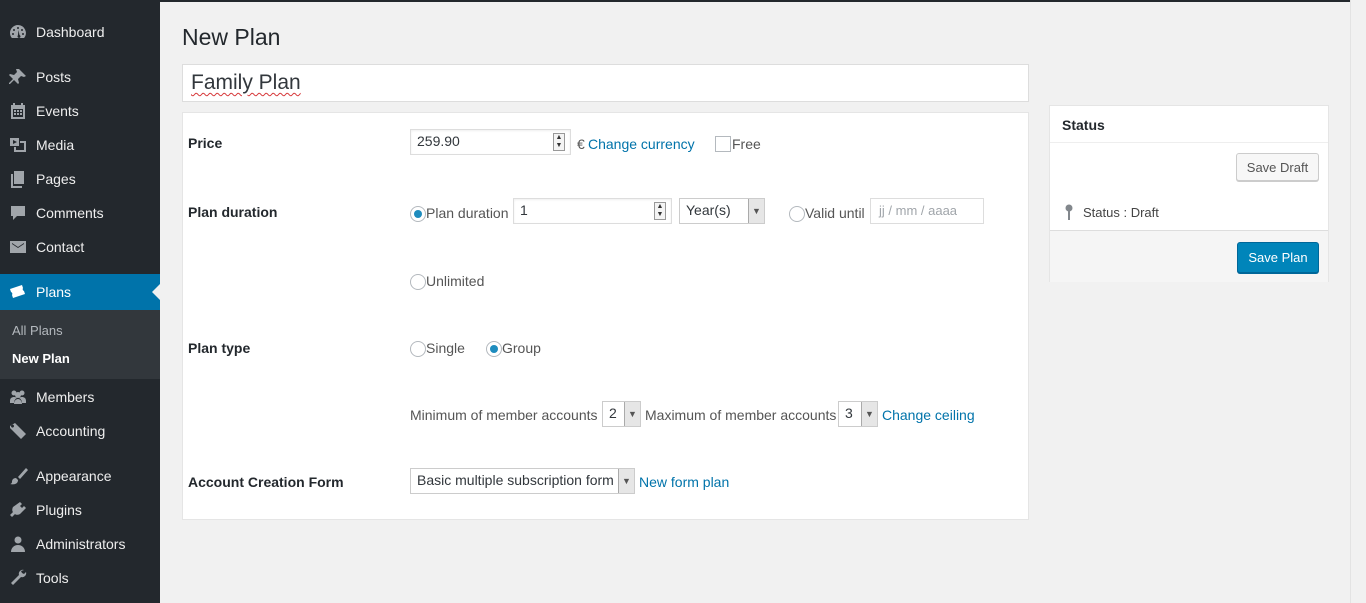  I want to click on plan-type-label: Plan type, so click(219, 348).